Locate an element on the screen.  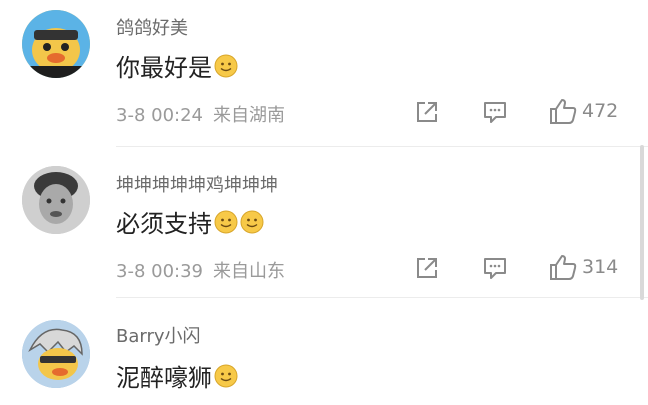
scrollbar is located at coordinates (642, 222).